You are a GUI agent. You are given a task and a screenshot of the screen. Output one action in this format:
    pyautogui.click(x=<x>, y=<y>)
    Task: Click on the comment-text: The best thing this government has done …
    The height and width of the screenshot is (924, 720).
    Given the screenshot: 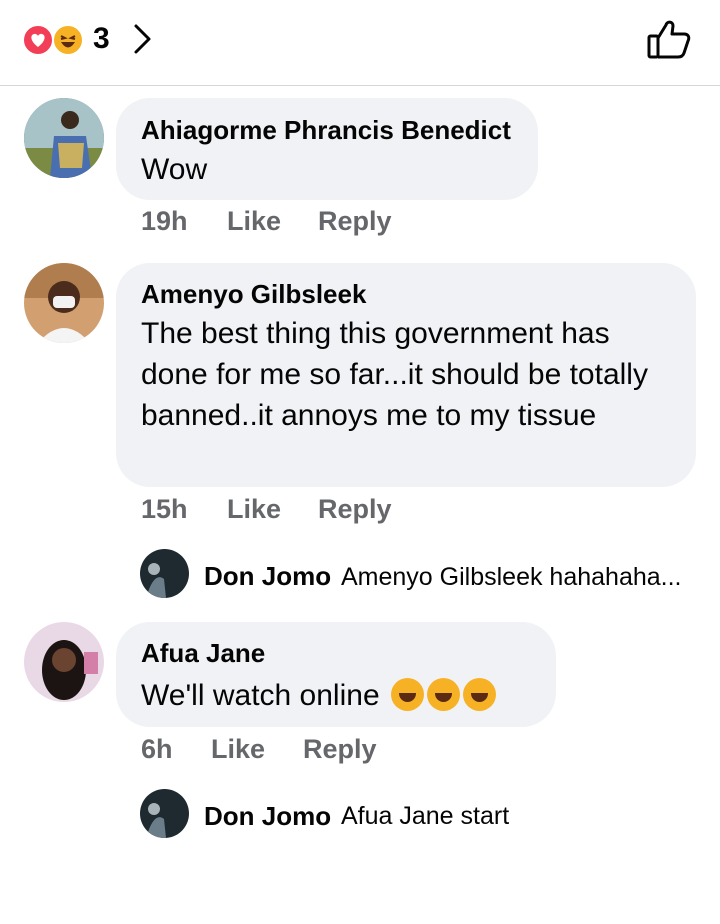 What is the action you would take?
    pyautogui.click(x=394, y=374)
    